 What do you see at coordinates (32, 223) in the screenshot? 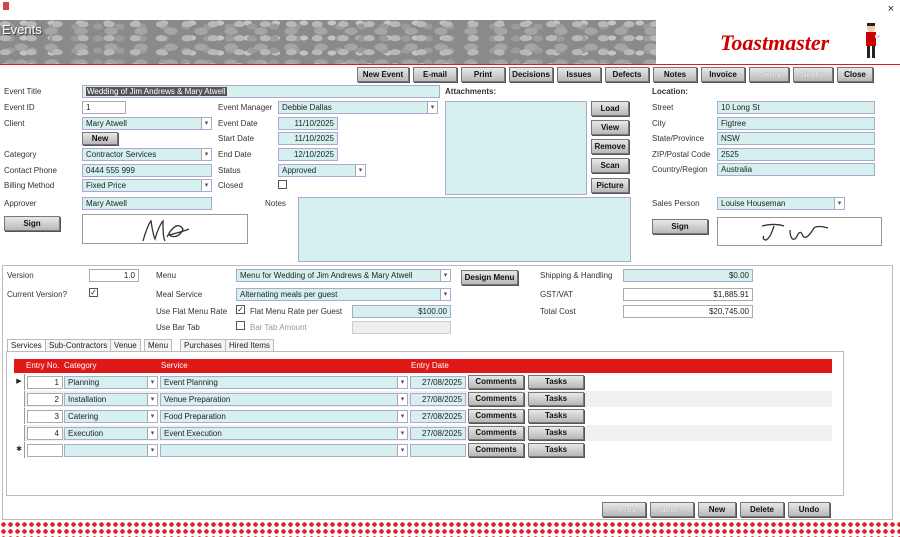
I see `approver-sign-button: Sign` at bounding box center [32, 223].